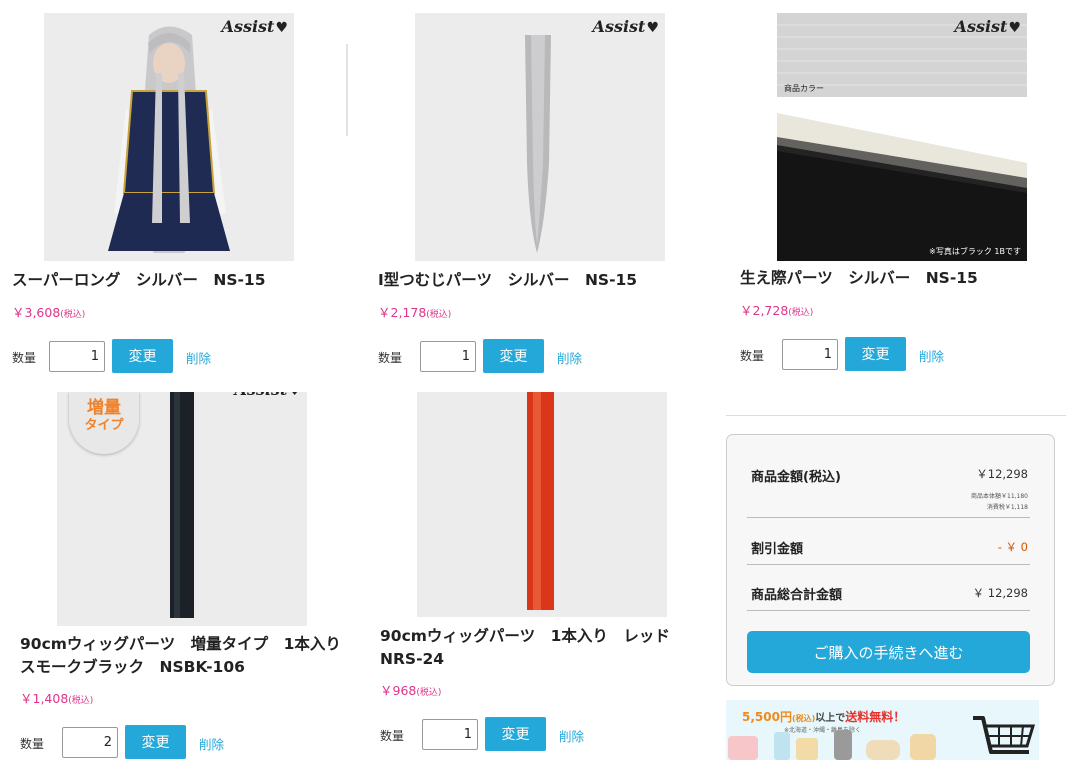 The width and height of the screenshot is (1080, 771). What do you see at coordinates (975, 251) in the screenshot?
I see `image-caption: ※写真はブラック 1Bです` at bounding box center [975, 251].